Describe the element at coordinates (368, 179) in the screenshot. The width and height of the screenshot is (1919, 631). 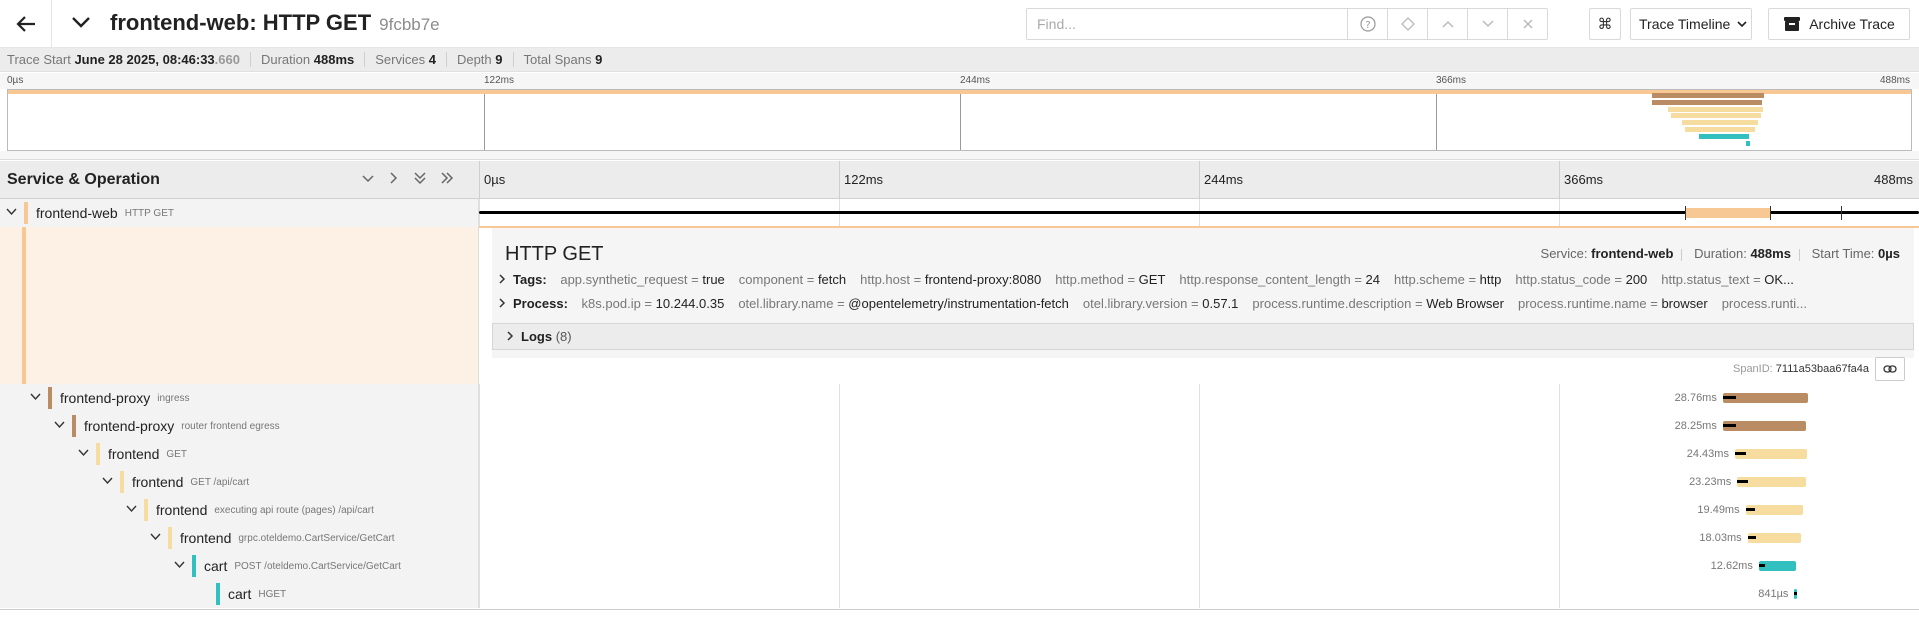
I see `collapse-one-button` at that location.